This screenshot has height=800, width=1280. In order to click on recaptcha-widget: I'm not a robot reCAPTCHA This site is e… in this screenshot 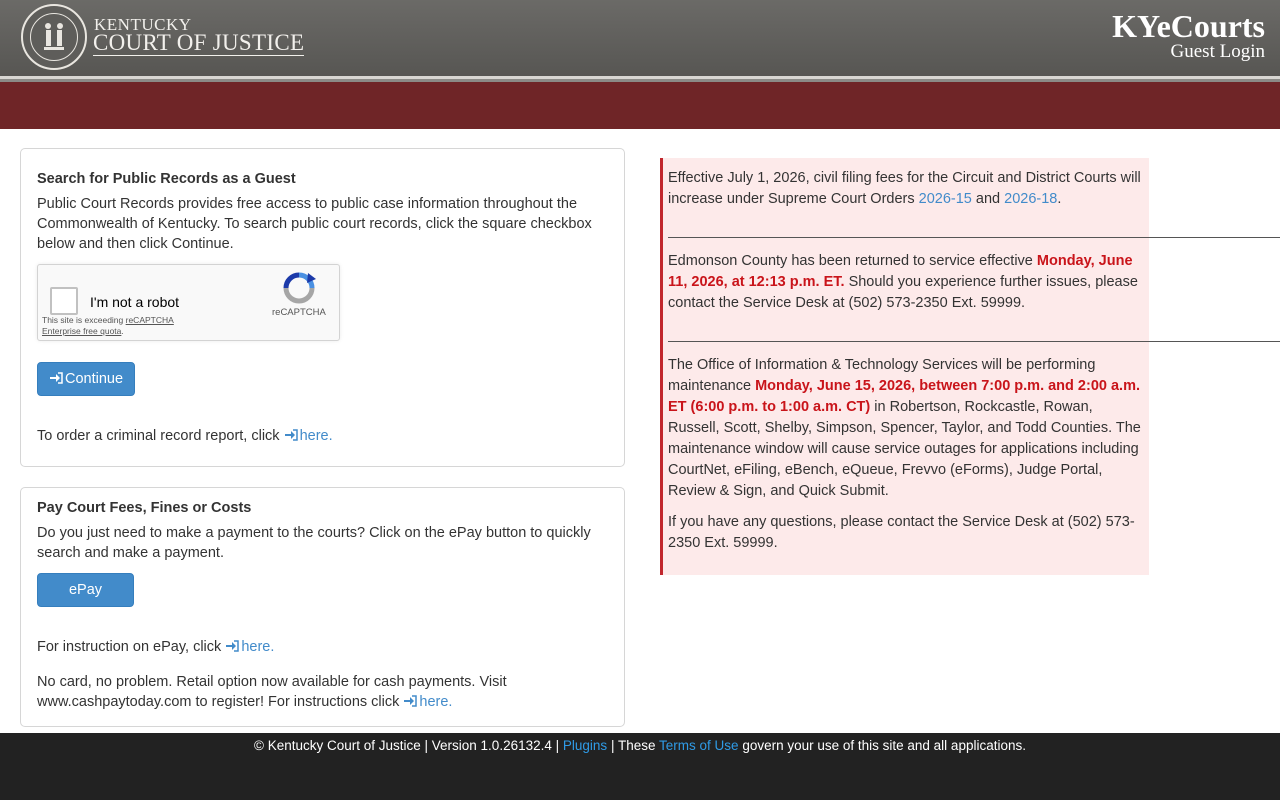, I will do `click(188, 302)`.